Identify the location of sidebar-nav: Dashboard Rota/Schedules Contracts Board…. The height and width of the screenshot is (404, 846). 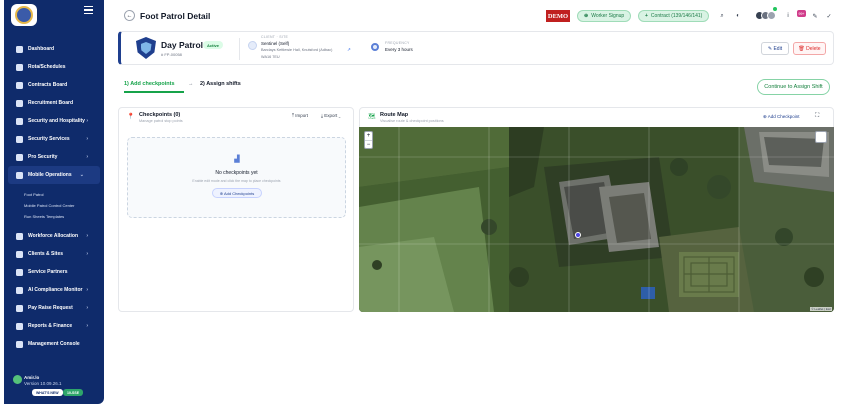
(54, 196).